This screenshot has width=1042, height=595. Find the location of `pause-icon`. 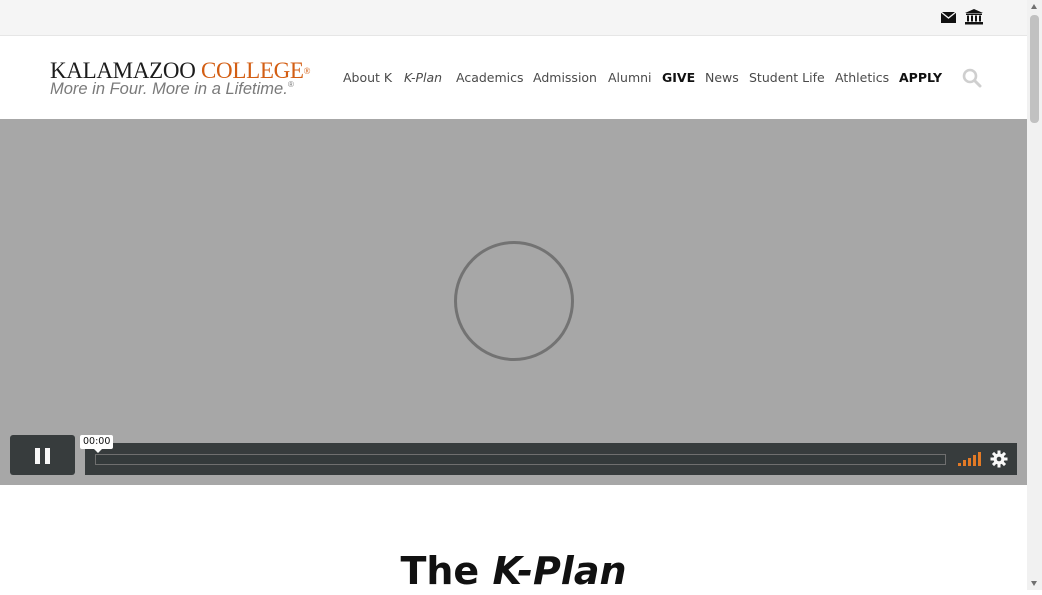

pause-icon is located at coordinates (37, 456).